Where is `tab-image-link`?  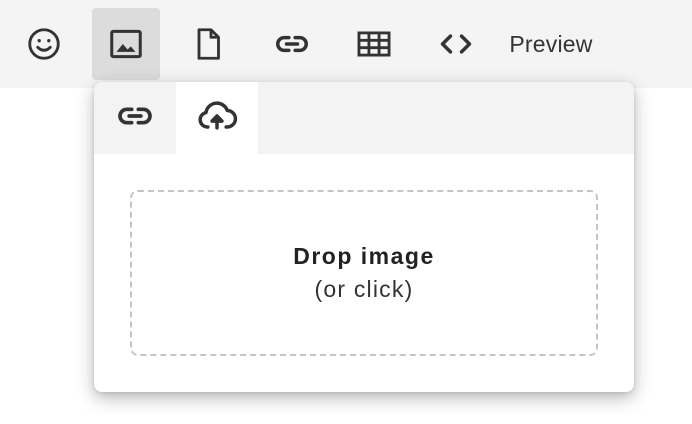
tab-image-link is located at coordinates (135, 118).